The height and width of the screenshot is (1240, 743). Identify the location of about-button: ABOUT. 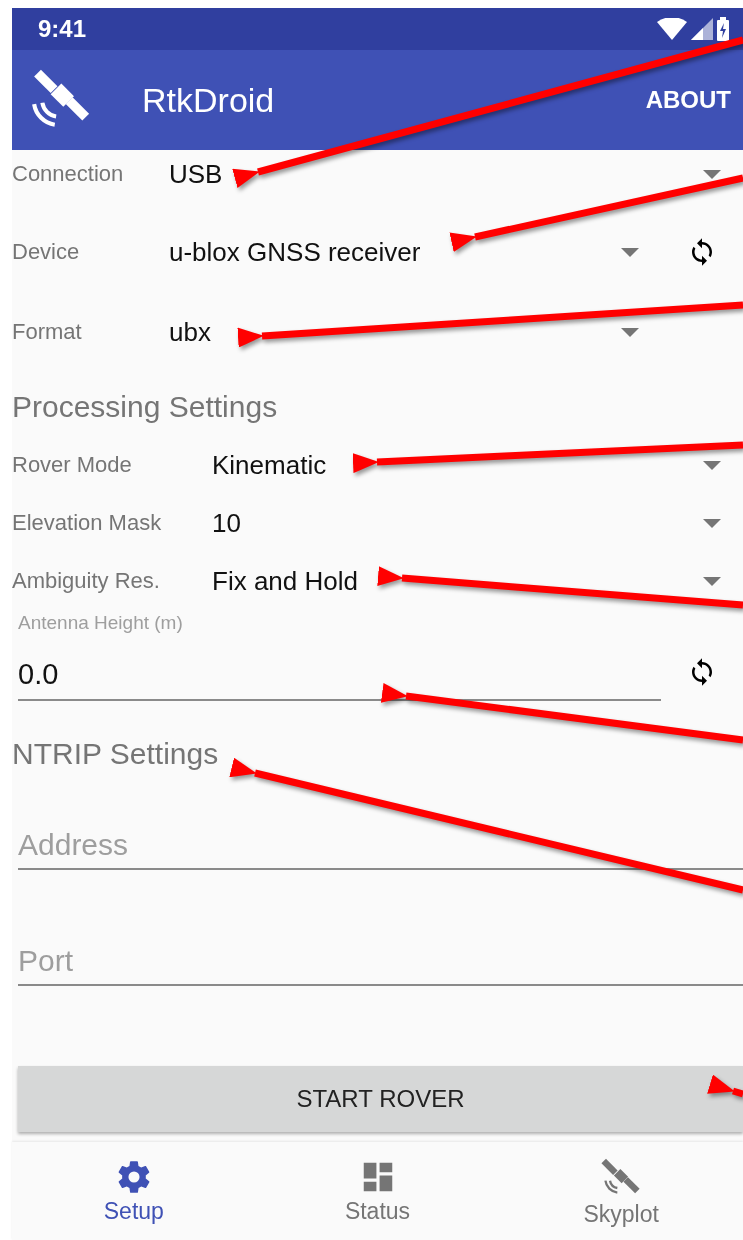
(688, 100).